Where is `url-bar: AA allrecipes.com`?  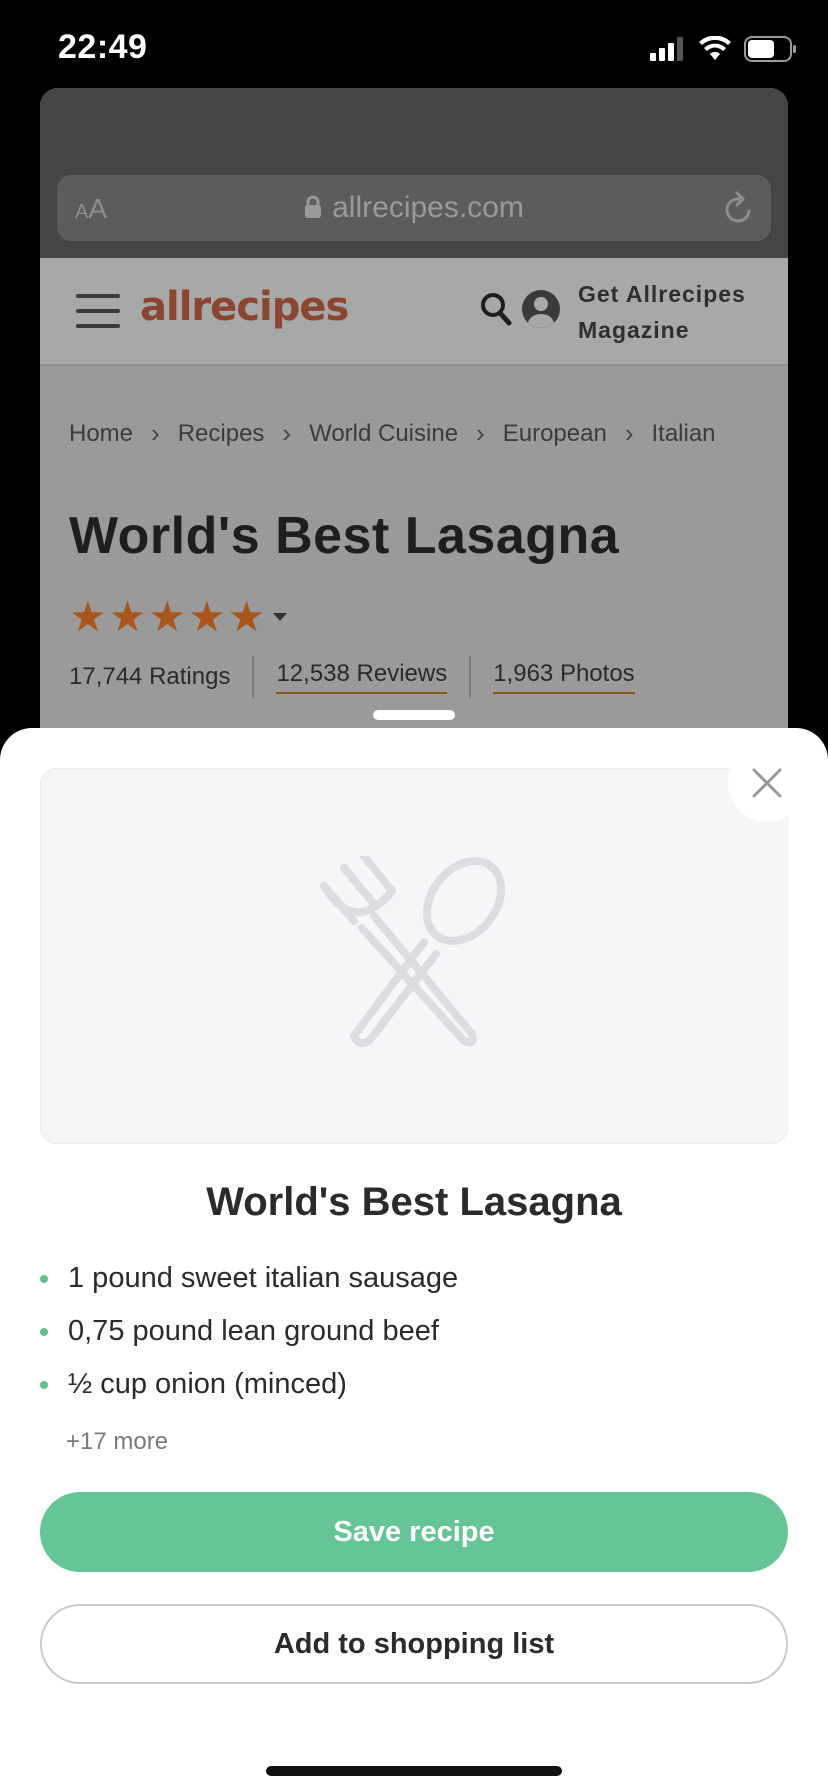 url-bar: AA allrecipes.com is located at coordinates (414, 208).